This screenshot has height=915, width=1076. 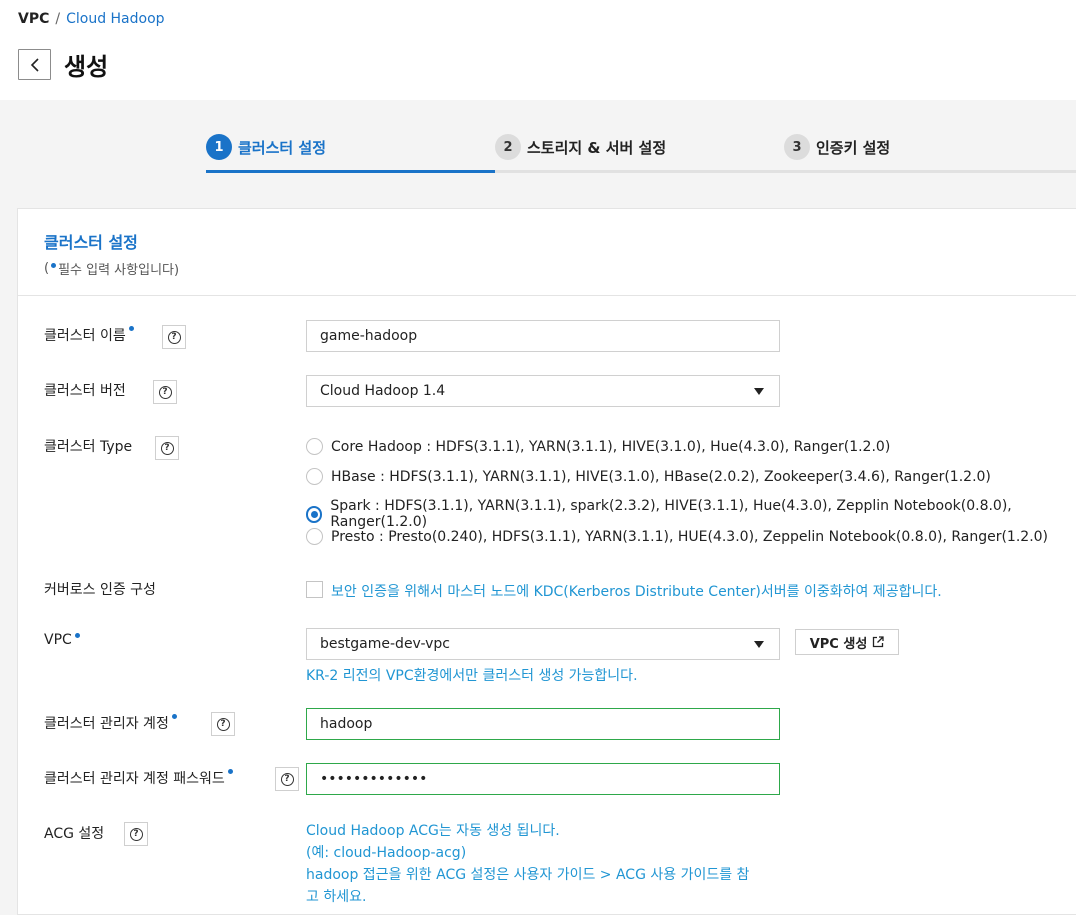 I want to click on cluster-version-select: Cloud Hadoop 1.4, so click(x=543, y=391).